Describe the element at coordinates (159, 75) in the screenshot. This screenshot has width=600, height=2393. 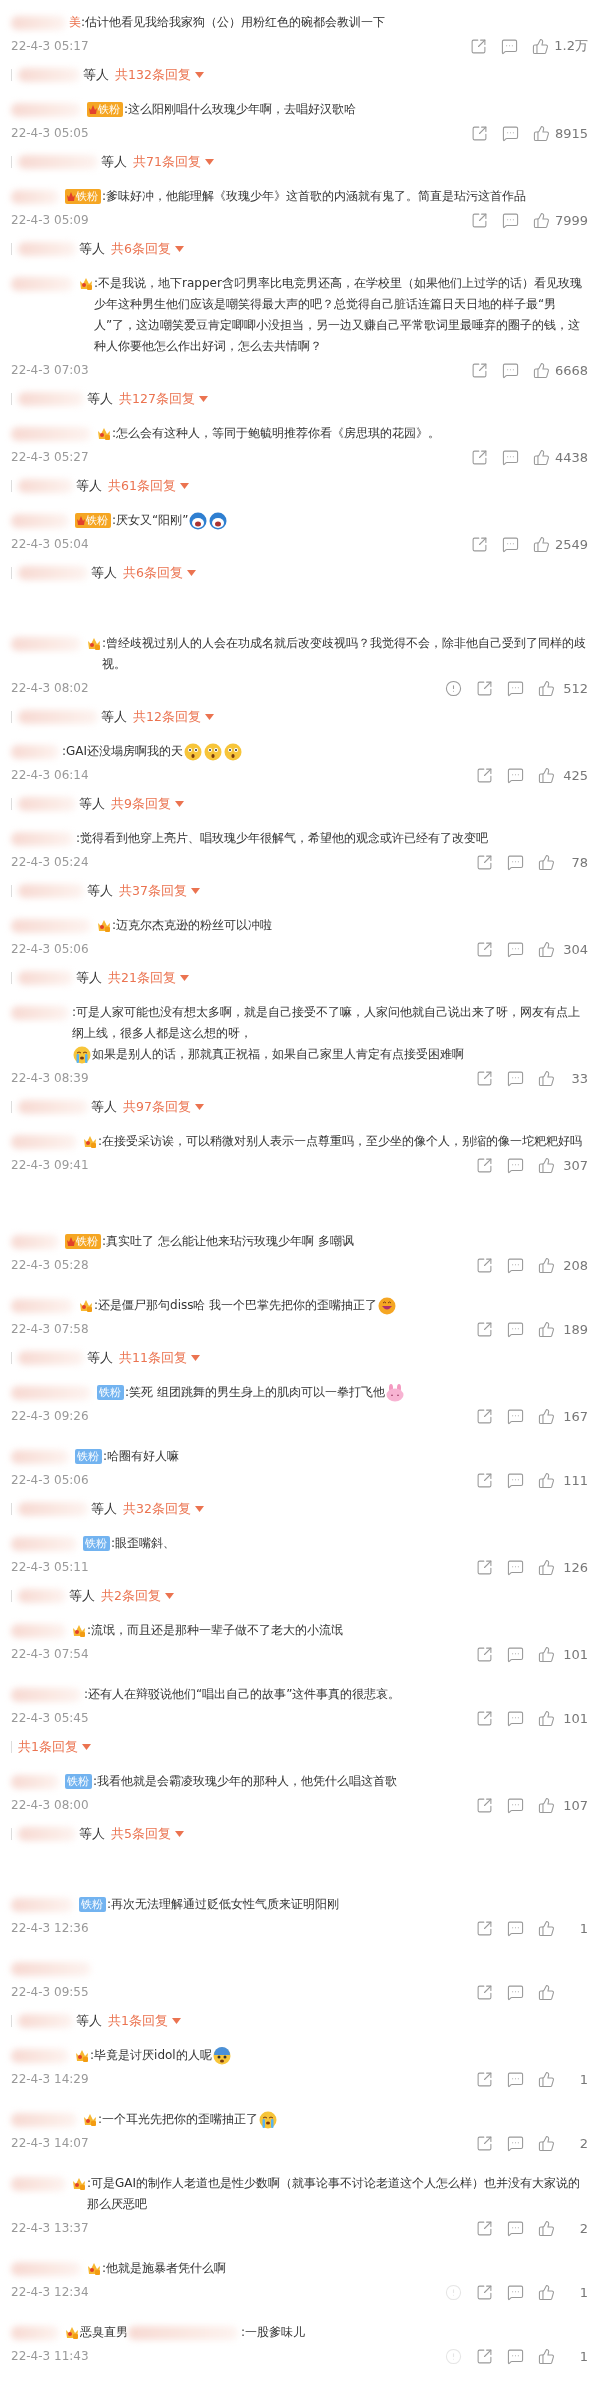
I see `replies-toggle: 共132条回复` at that location.